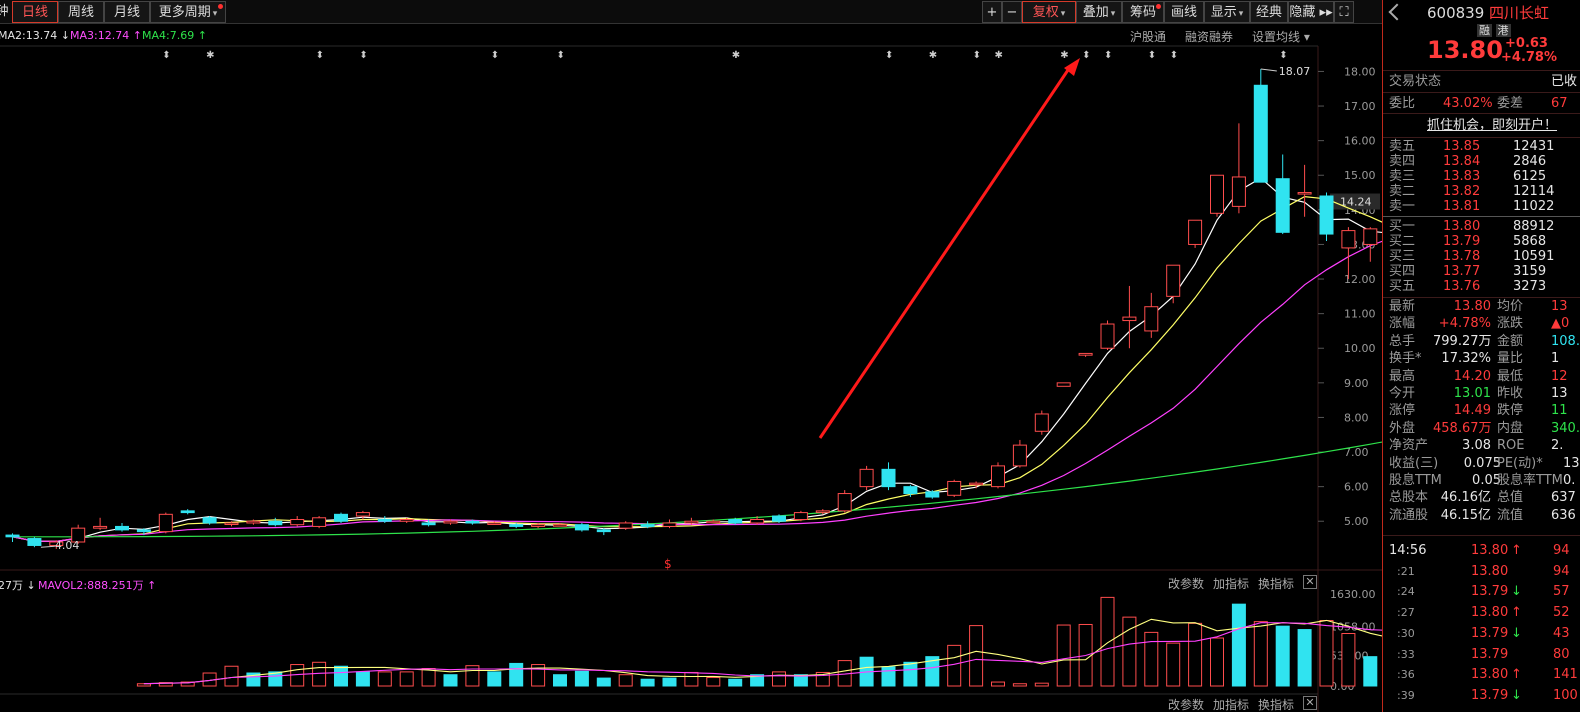  Describe the element at coordinates (1481, 376) in the screenshot. I see `stat-row-4: 最高 14.20 最低 12` at that location.